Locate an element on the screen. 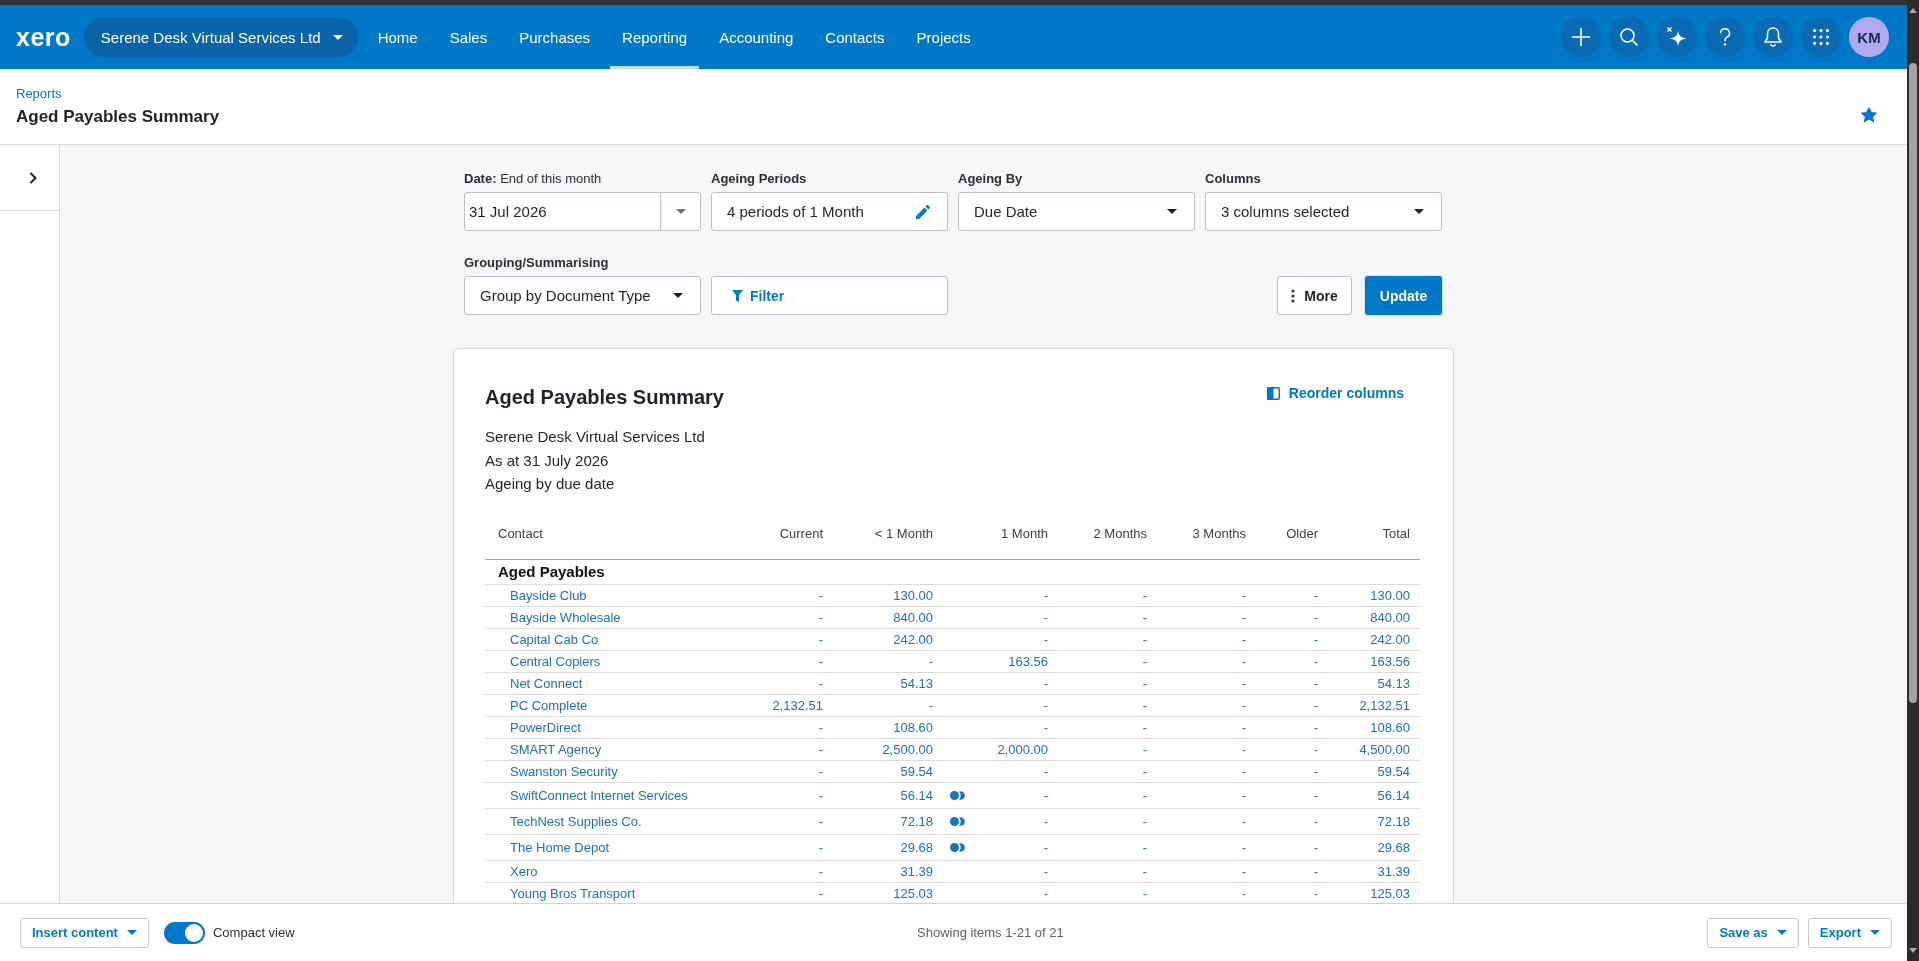  ageing-by-dropdown: Due Date is located at coordinates (1076, 211).